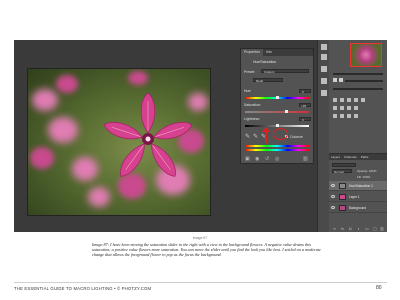 This screenshot has width=400, height=300. What do you see at coordinates (247, 159) in the screenshot?
I see `clip-icon: ▣` at bounding box center [247, 159].